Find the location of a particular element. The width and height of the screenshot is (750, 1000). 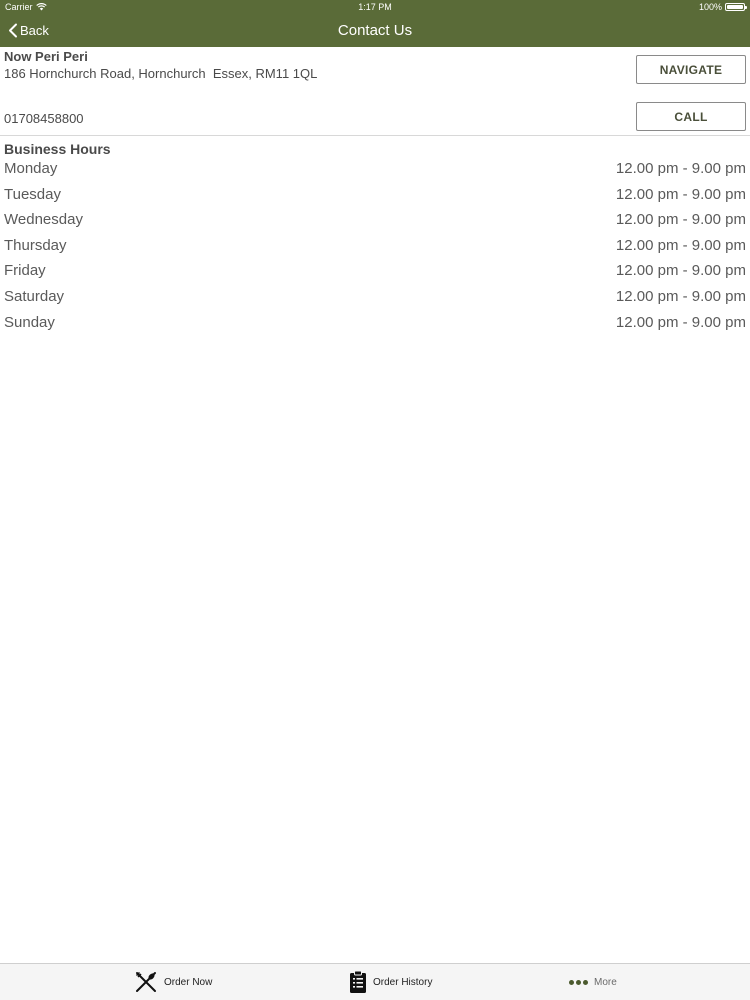

battery-indicator: 100% is located at coordinates (722, 7).